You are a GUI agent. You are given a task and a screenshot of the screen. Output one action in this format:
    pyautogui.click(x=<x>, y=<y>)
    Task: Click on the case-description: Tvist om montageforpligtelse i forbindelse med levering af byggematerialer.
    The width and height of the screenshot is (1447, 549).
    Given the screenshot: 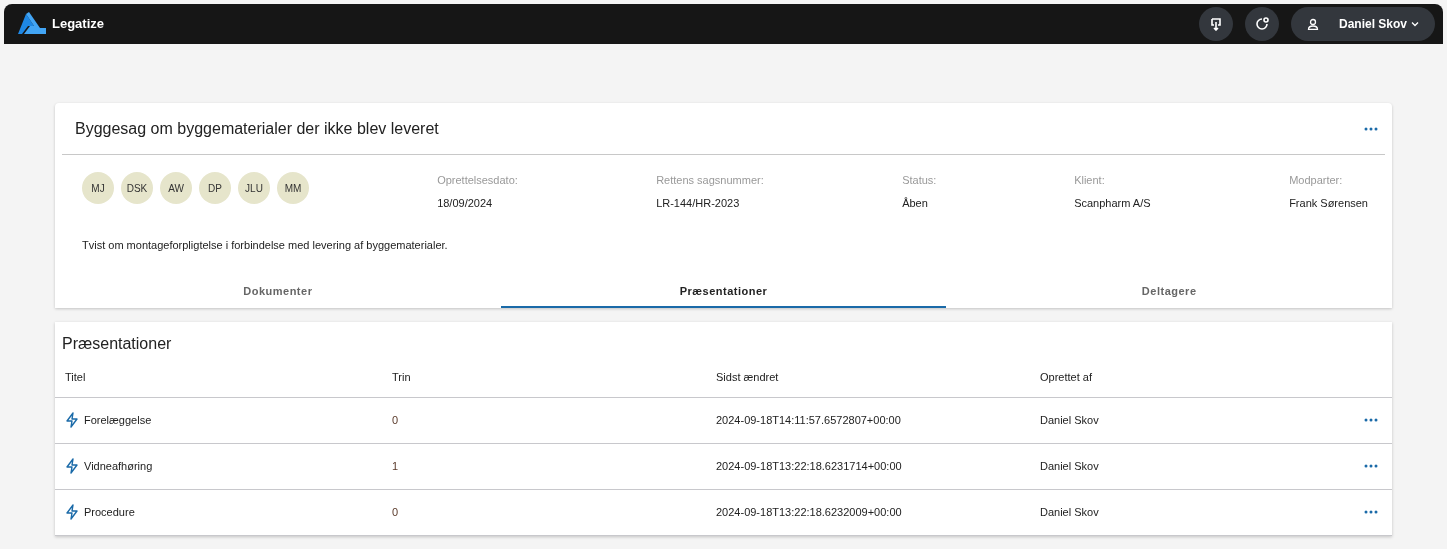 What is the action you would take?
    pyautogui.click(x=265, y=245)
    